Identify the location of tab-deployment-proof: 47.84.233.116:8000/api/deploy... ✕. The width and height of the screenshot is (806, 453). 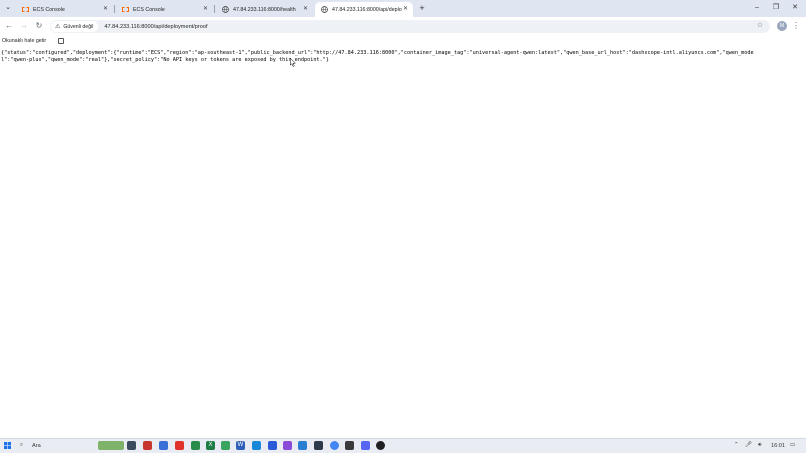
(364, 9).